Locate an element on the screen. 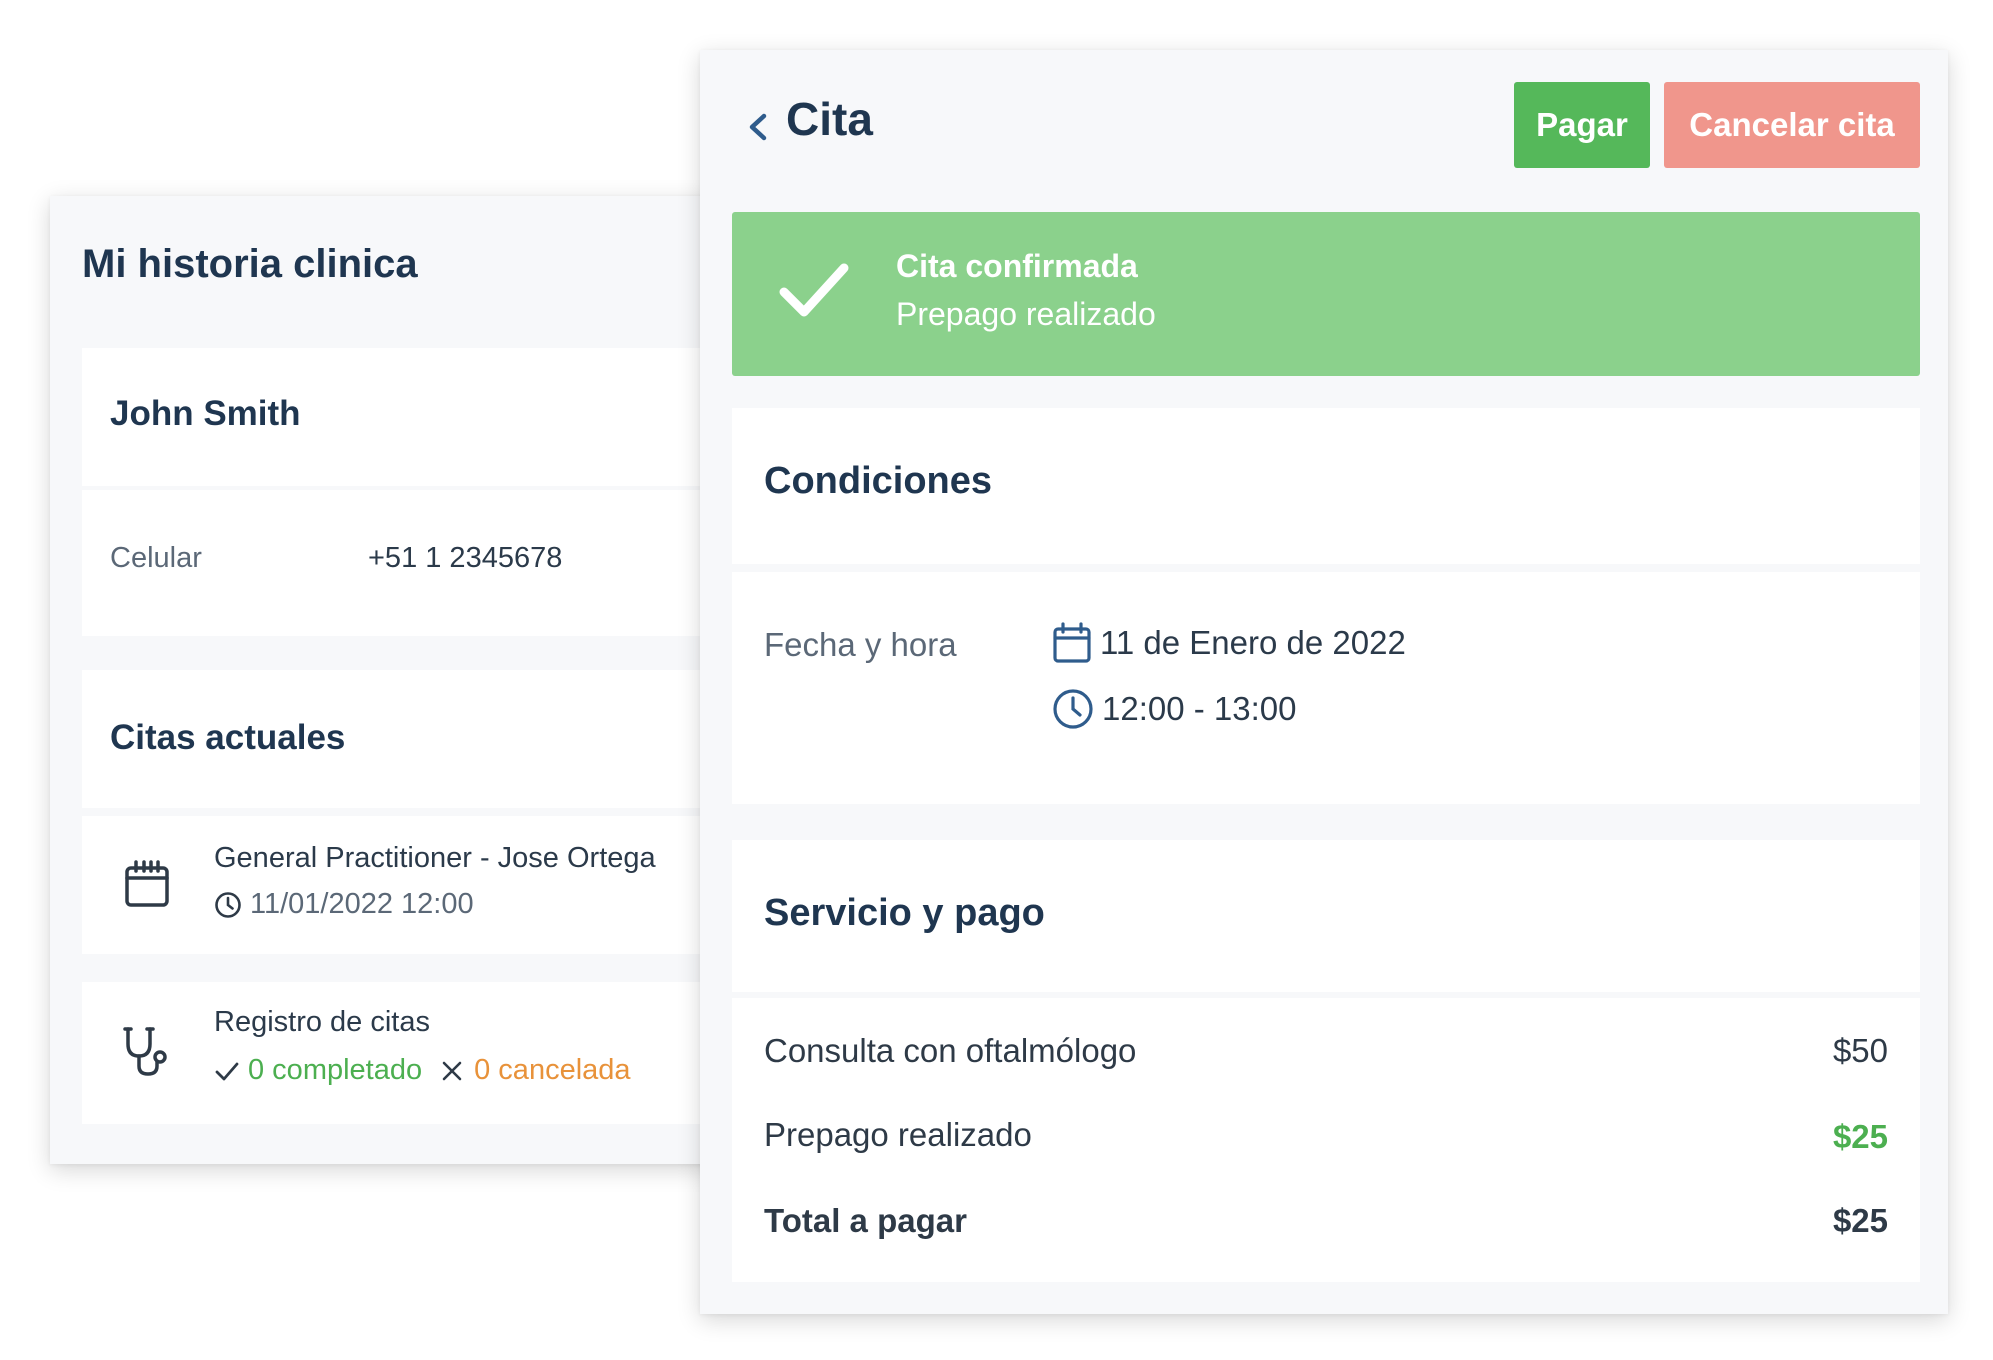  appointment-datetime-row: 11/01/2022 12:00 is located at coordinates (344, 904).